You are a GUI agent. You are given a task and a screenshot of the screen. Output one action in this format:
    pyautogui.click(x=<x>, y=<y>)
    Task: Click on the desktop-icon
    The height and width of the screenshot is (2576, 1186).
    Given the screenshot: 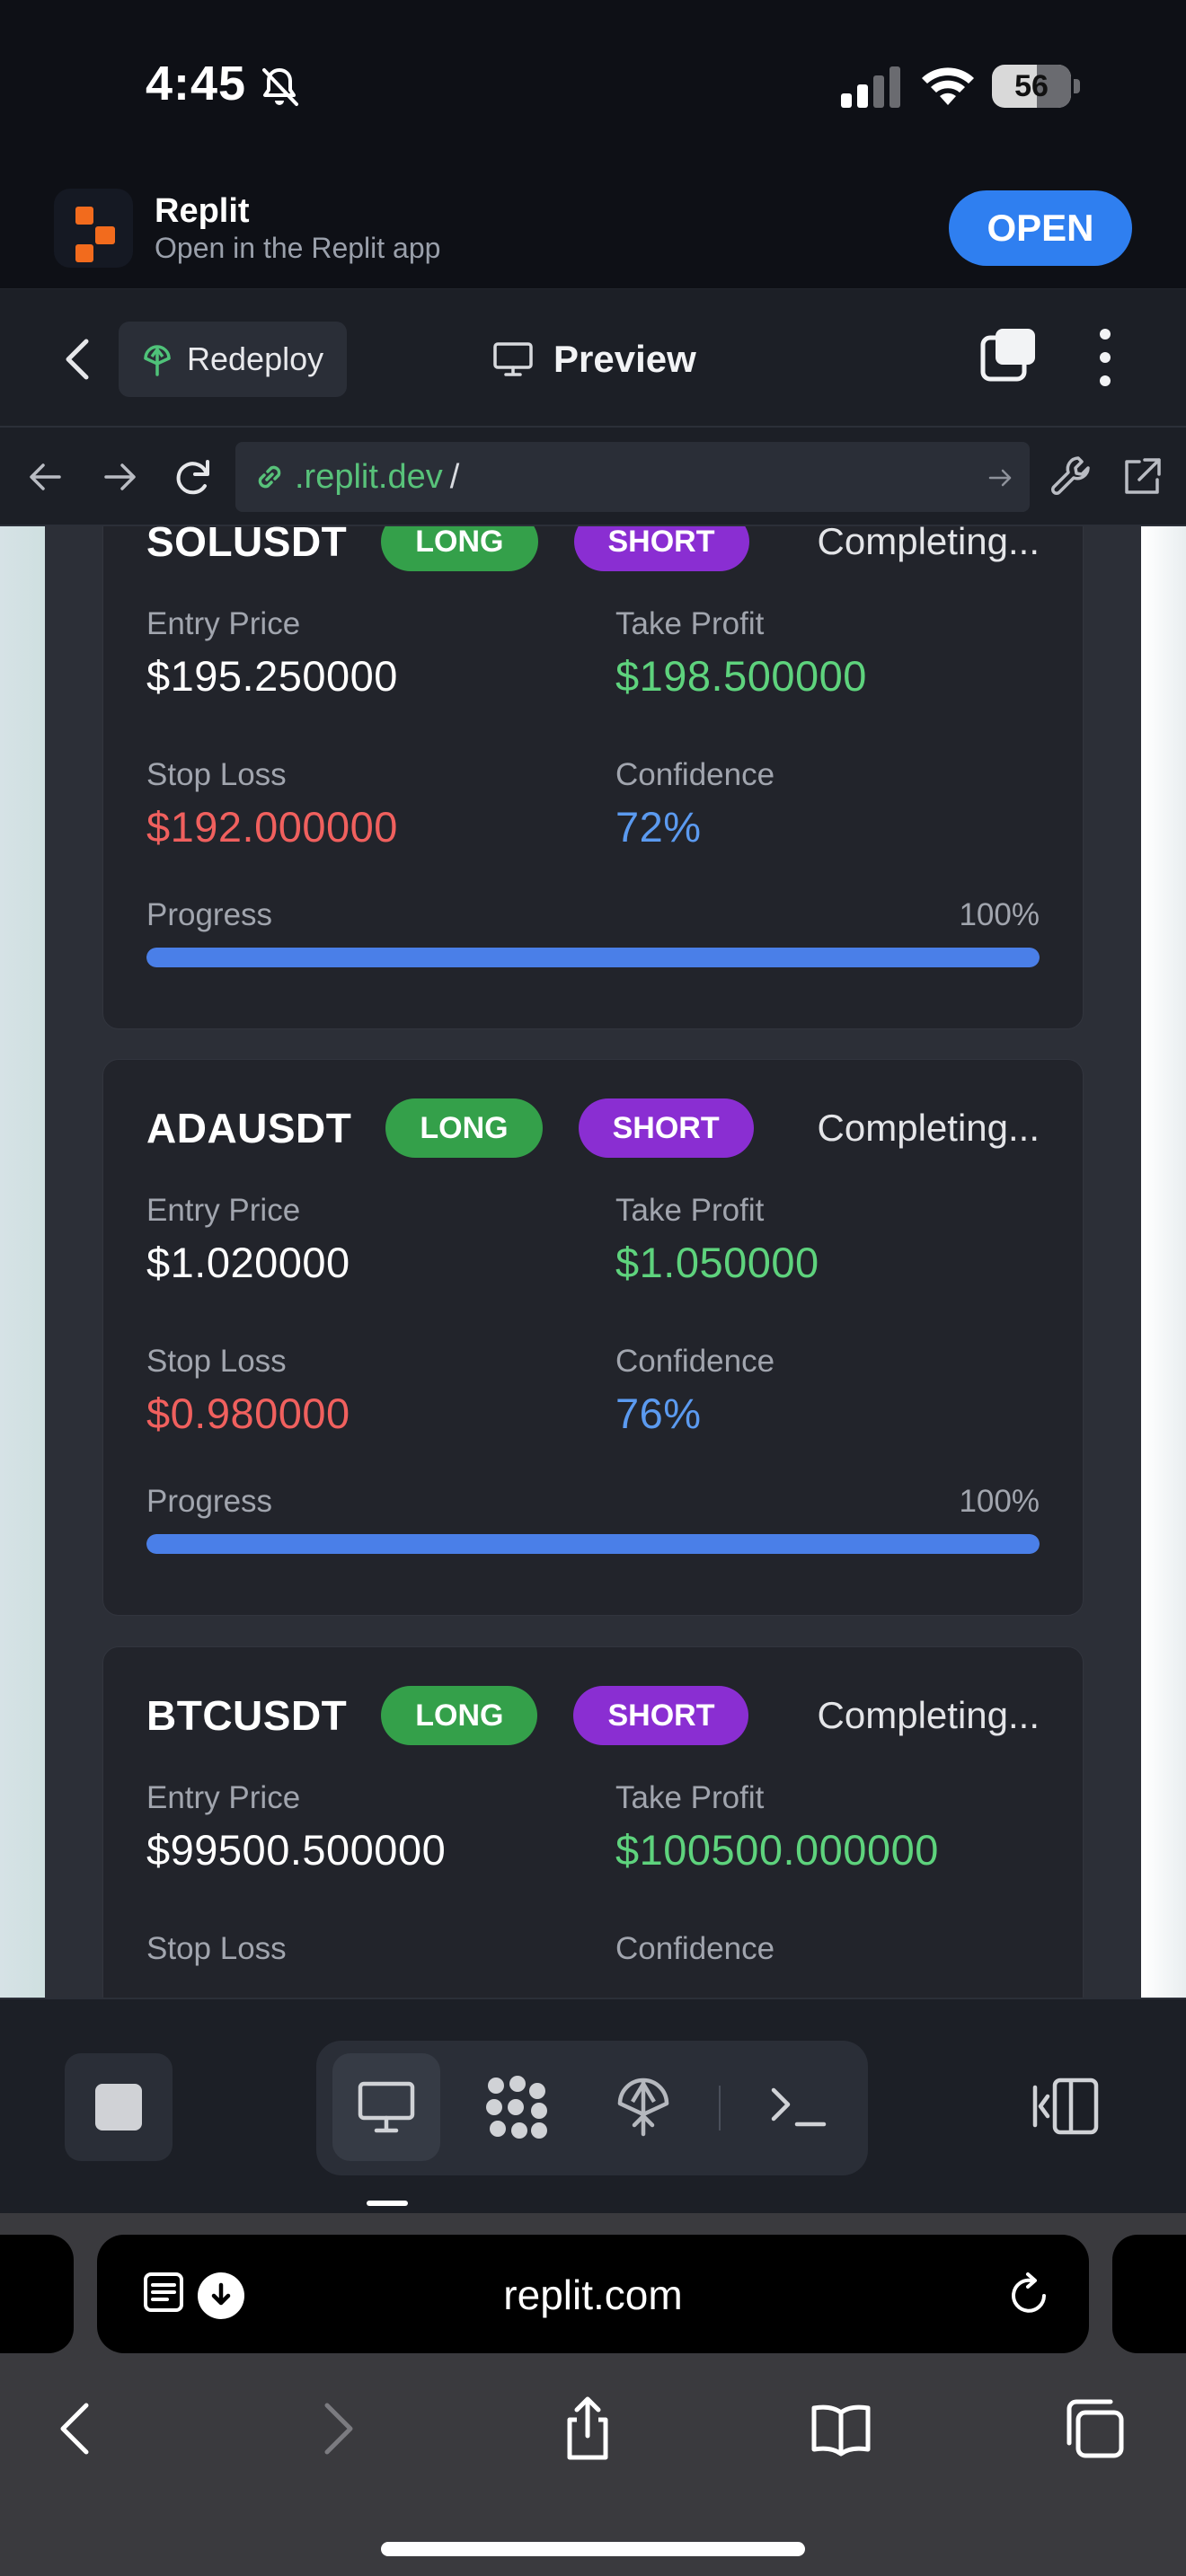 What is the action you would take?
    pyautogui.click(x=386, y=2107)
    